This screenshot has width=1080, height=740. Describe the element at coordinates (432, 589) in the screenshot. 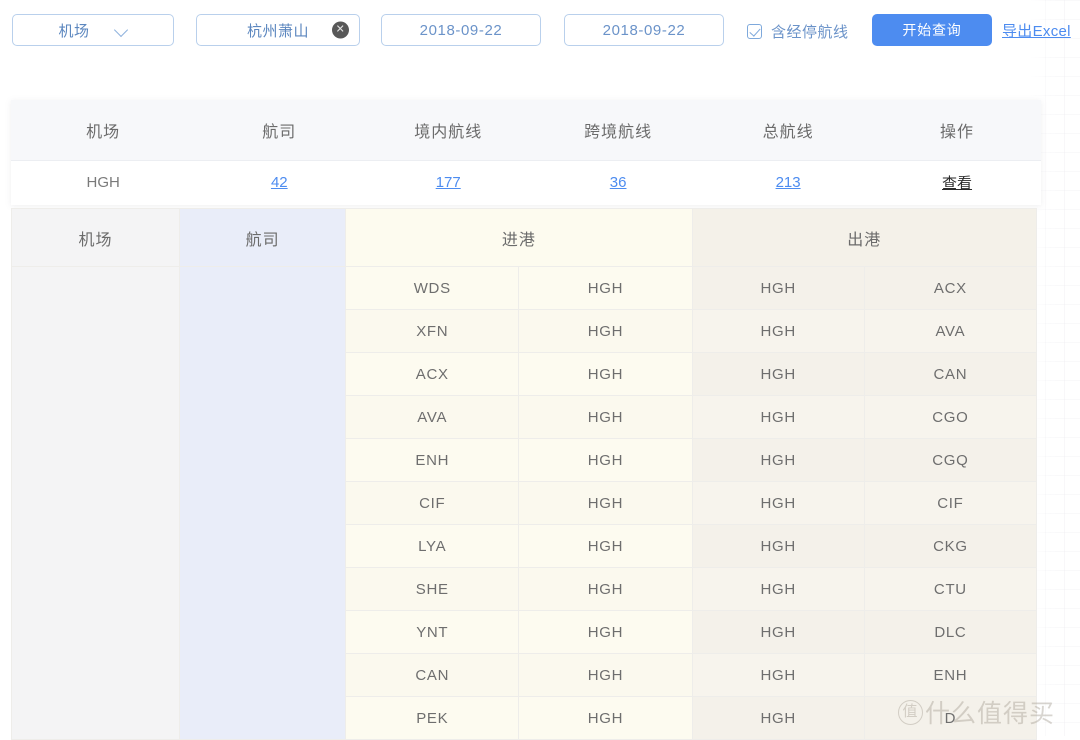

I see `detail-cell-arrival-origin: SHE` at that location.